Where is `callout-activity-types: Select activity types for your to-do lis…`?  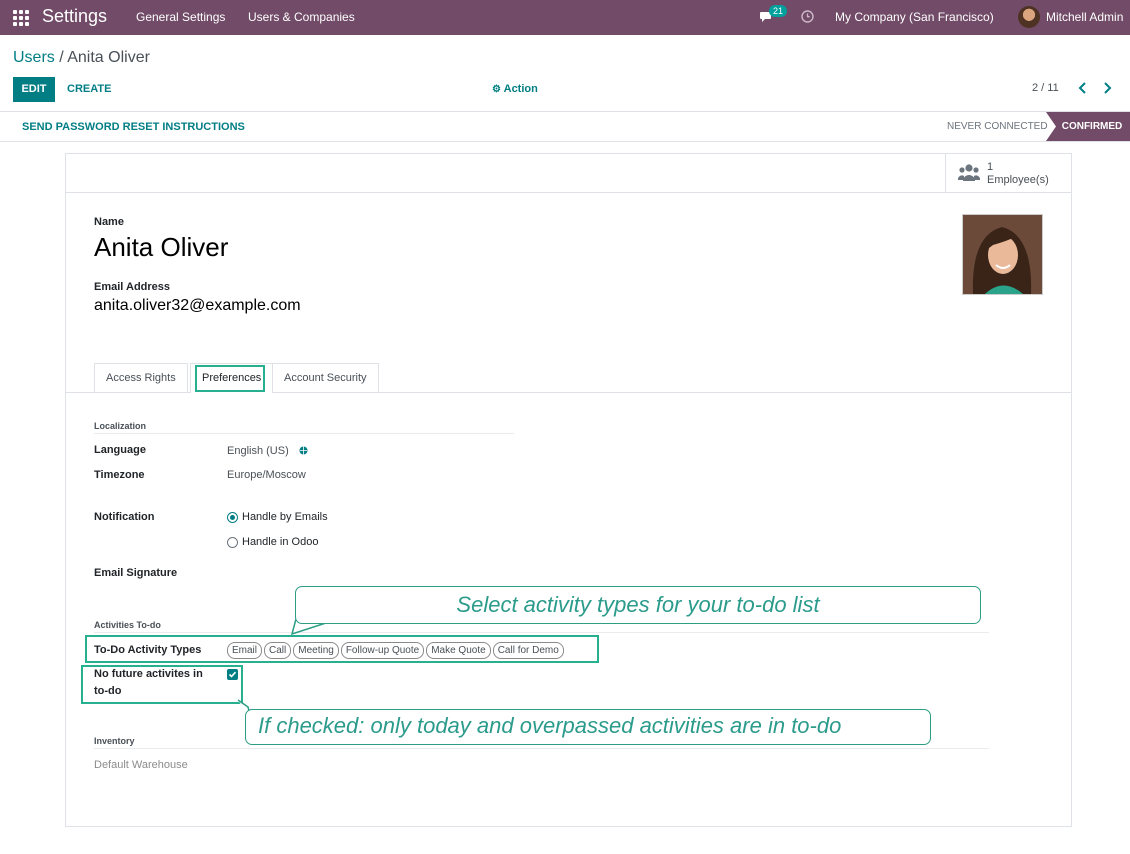
callout-activity-types: Select activity types for your to-do lis… is located at coordinates (638, 605).